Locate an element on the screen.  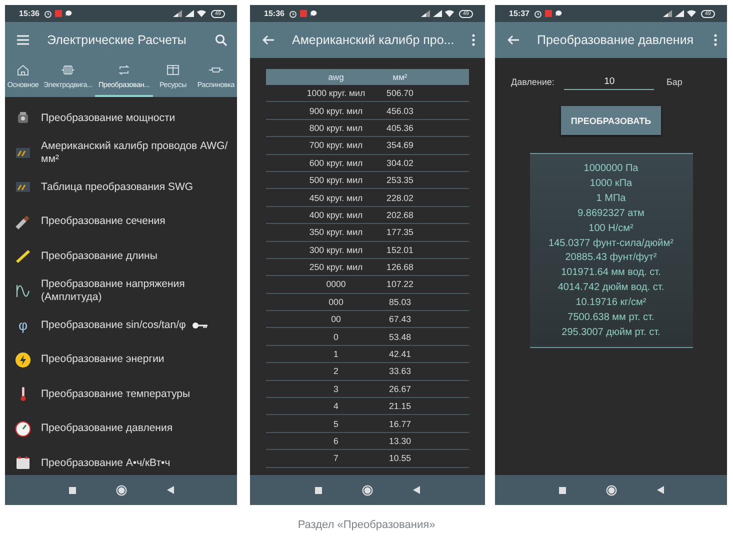
result-value: 10.19716 кг/см² is located at coordinates (611, 303).